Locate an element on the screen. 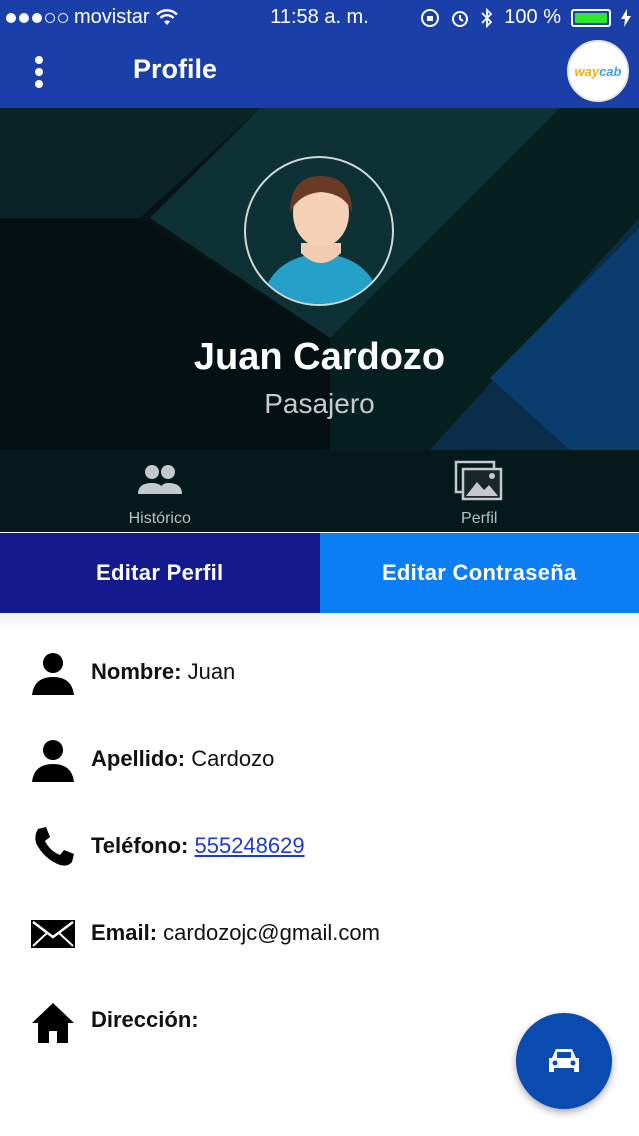  charging-icon is located at coordinates (626, 17).